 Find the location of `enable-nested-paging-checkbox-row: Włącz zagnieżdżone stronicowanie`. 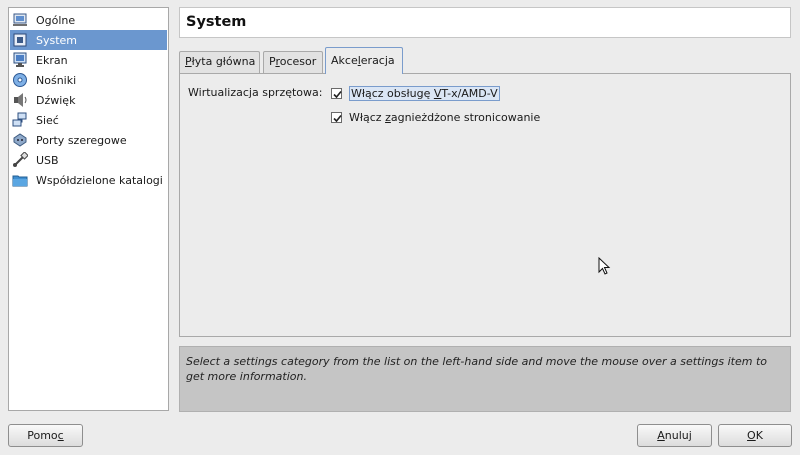

enable-nested-paging-checkbox-row: Włącz zagnieżdżone stronicowanie is located at coordinates (435, 117).